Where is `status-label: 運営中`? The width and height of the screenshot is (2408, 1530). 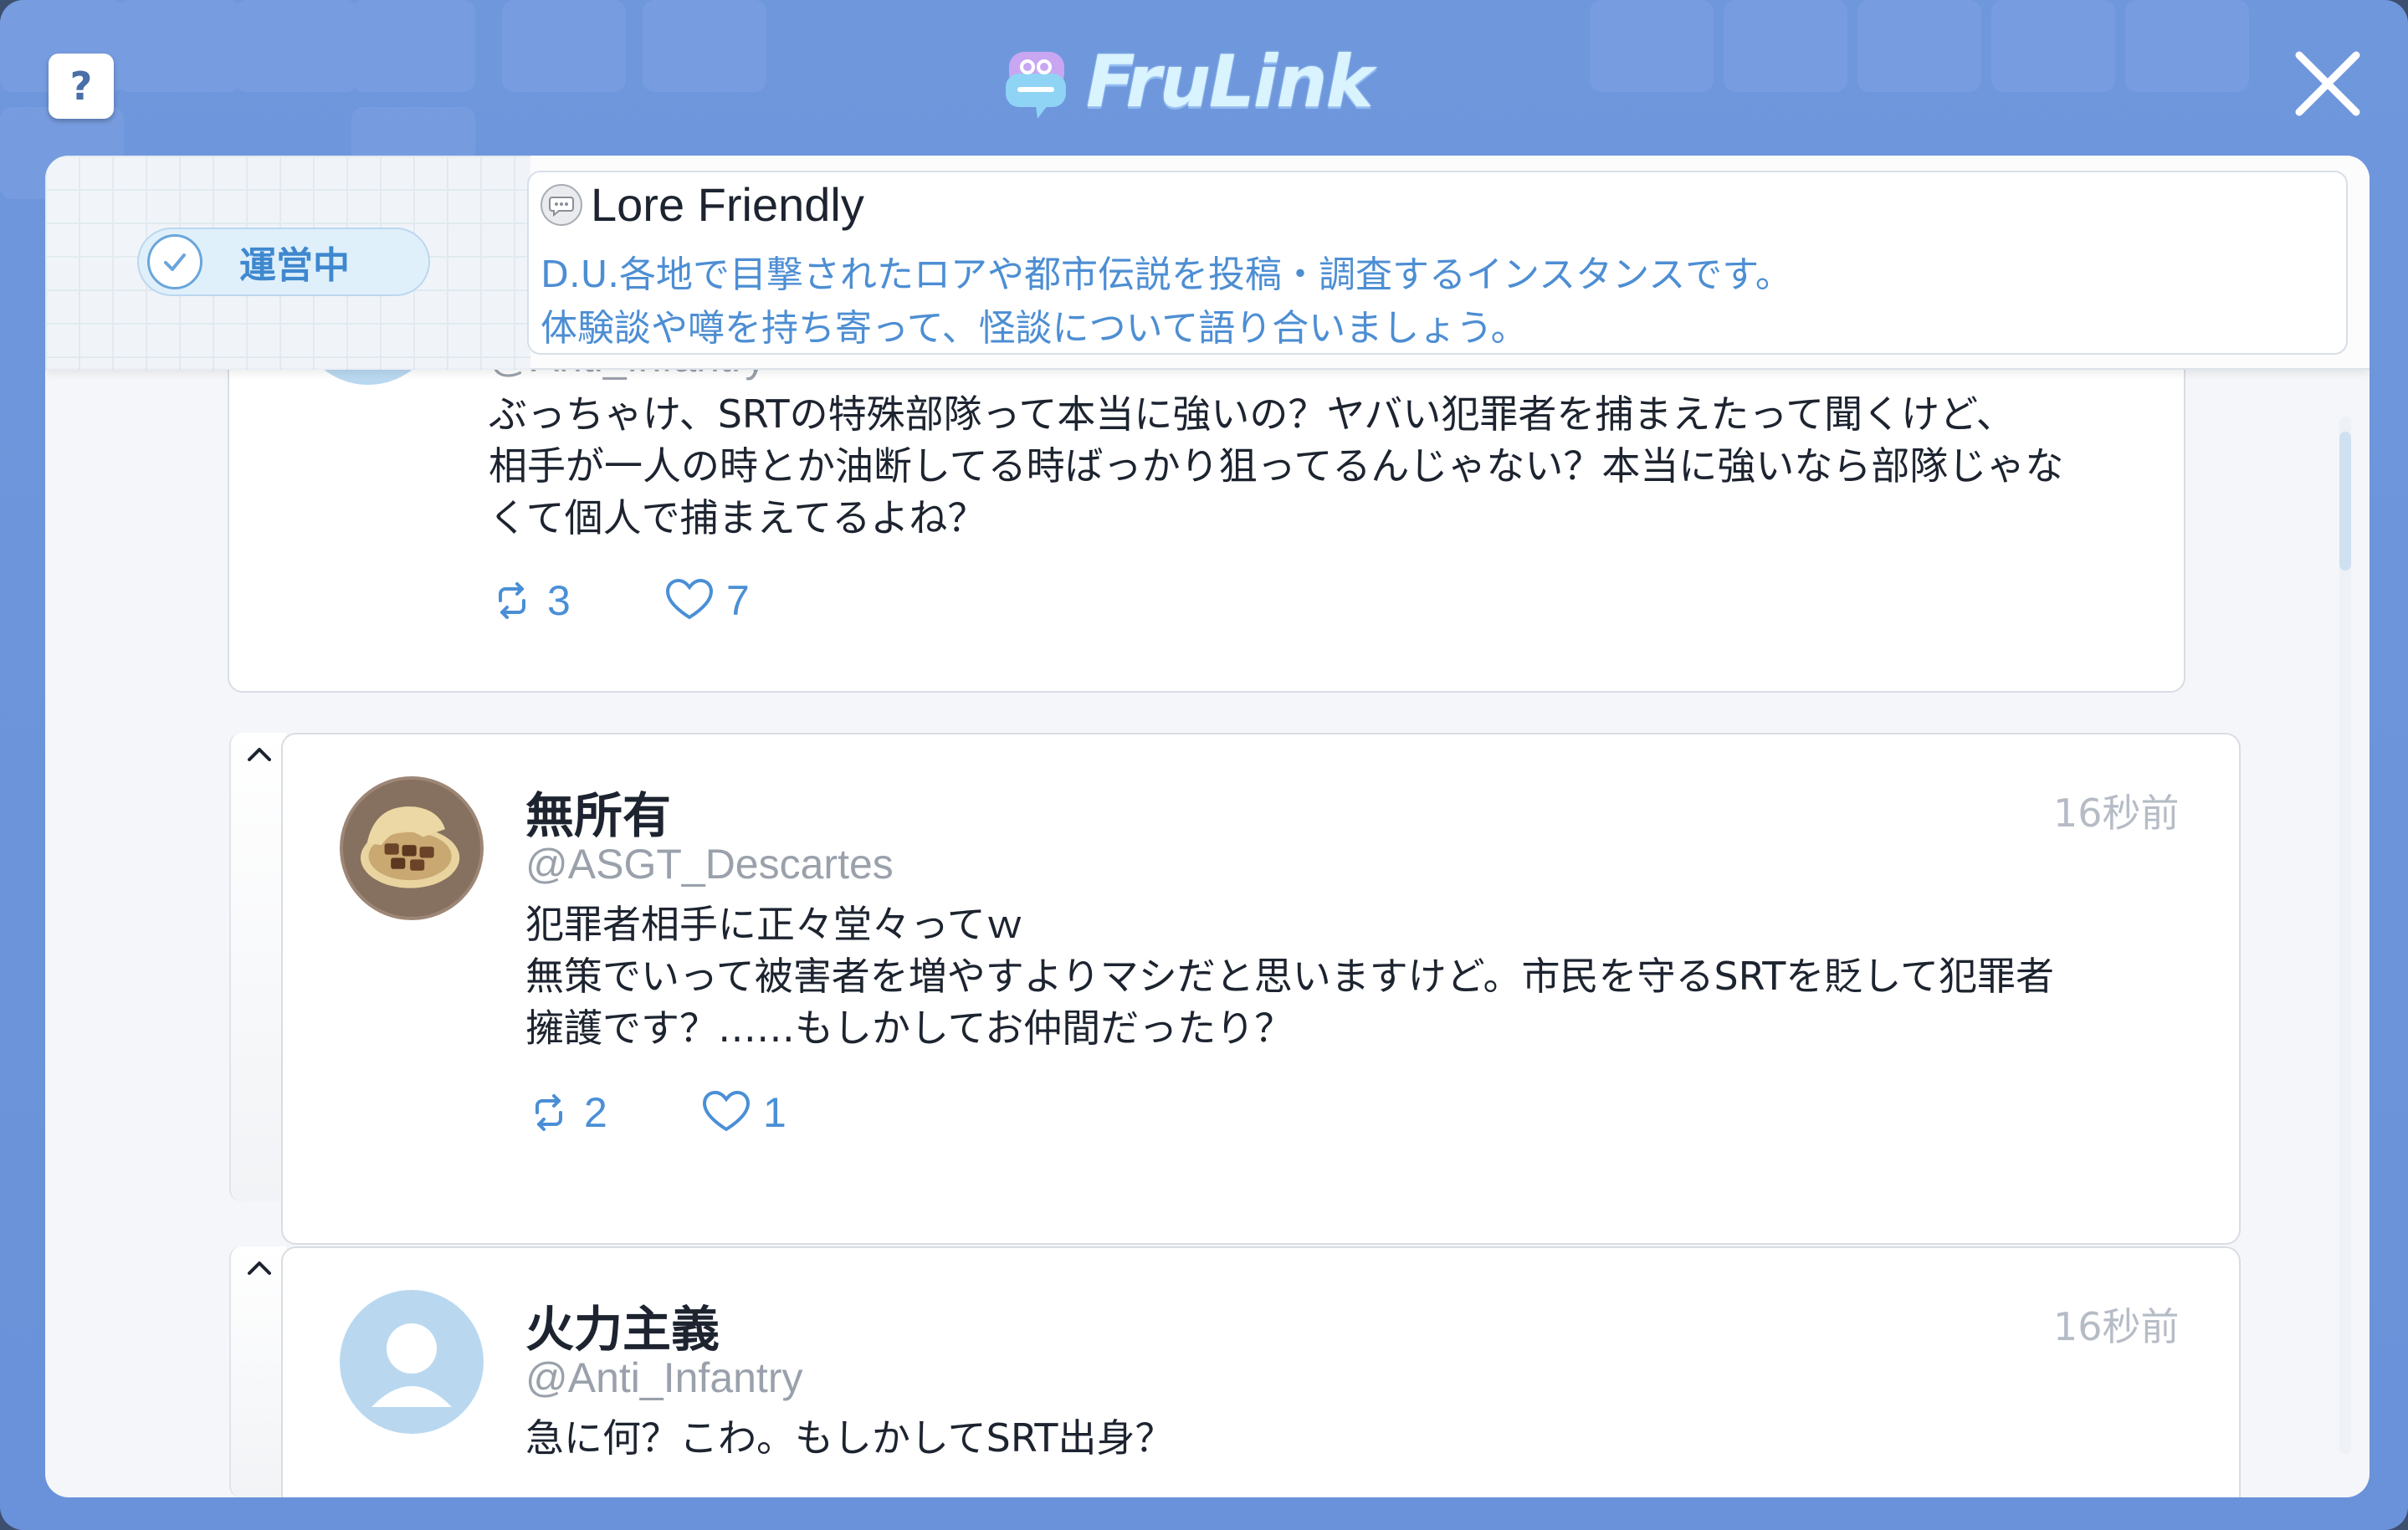
status-label: 運営中 is located at coordinates (294, 265).